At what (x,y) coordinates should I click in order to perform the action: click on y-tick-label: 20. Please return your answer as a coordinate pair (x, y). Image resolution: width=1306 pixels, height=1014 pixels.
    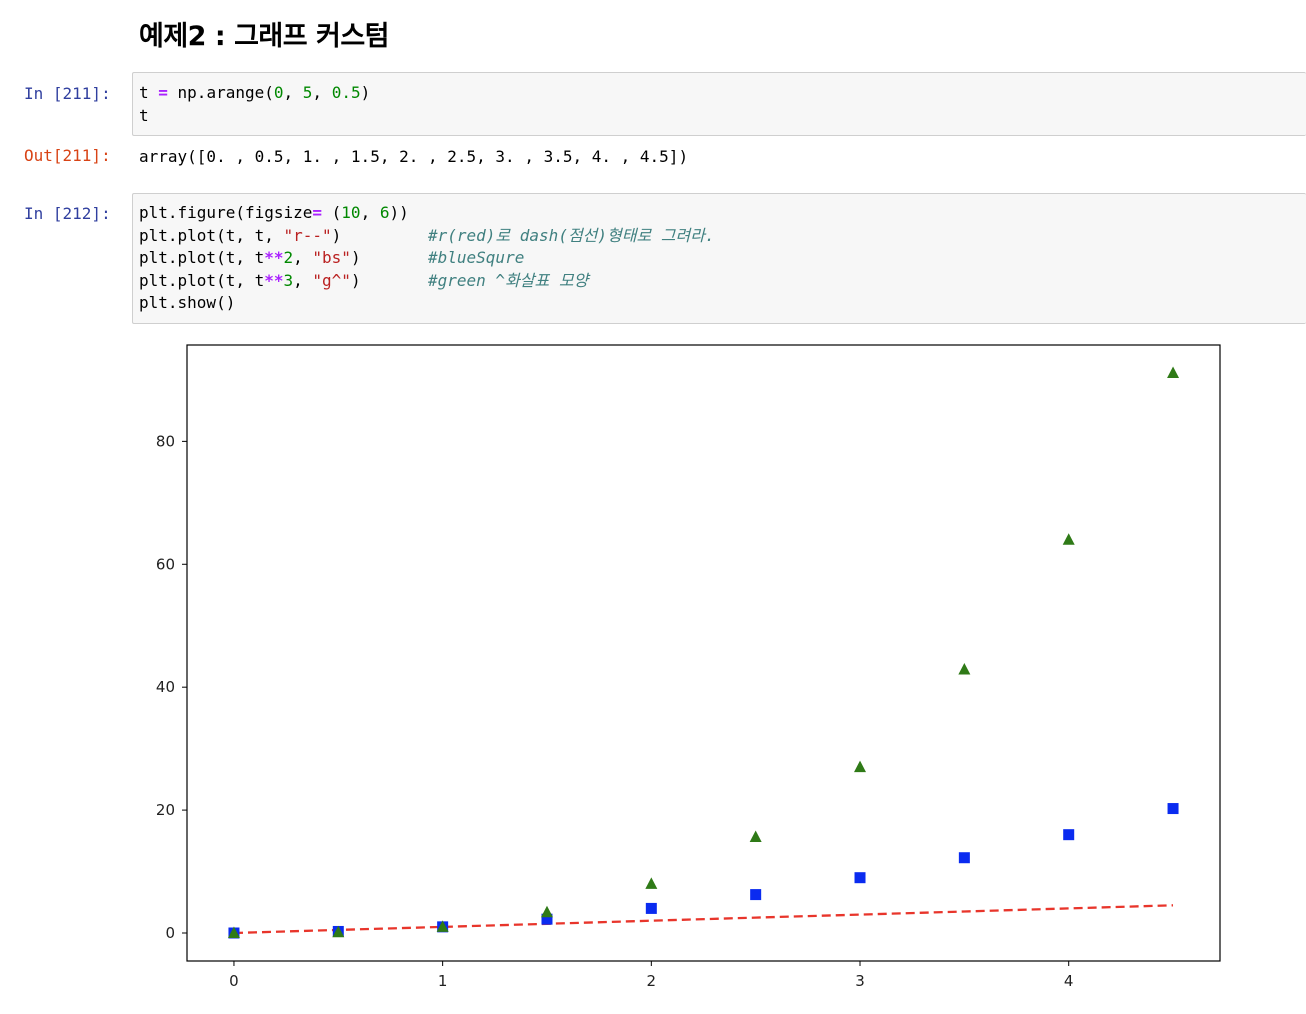
    Looking at the image, I should click on (165, 810).